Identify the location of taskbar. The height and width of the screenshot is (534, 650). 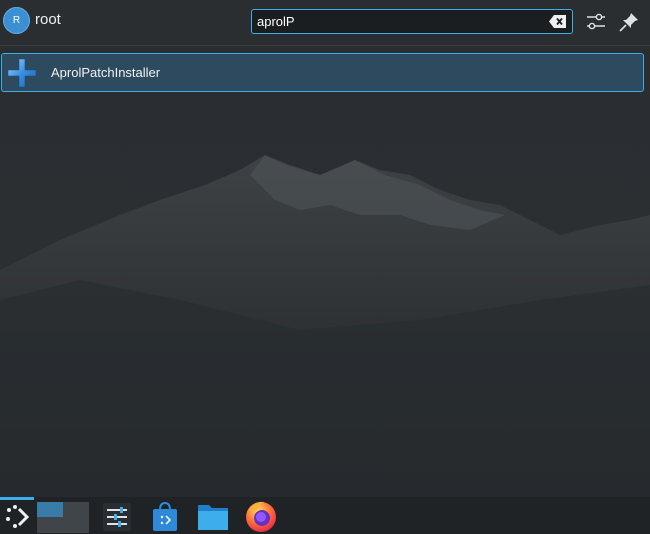
(325, 515).